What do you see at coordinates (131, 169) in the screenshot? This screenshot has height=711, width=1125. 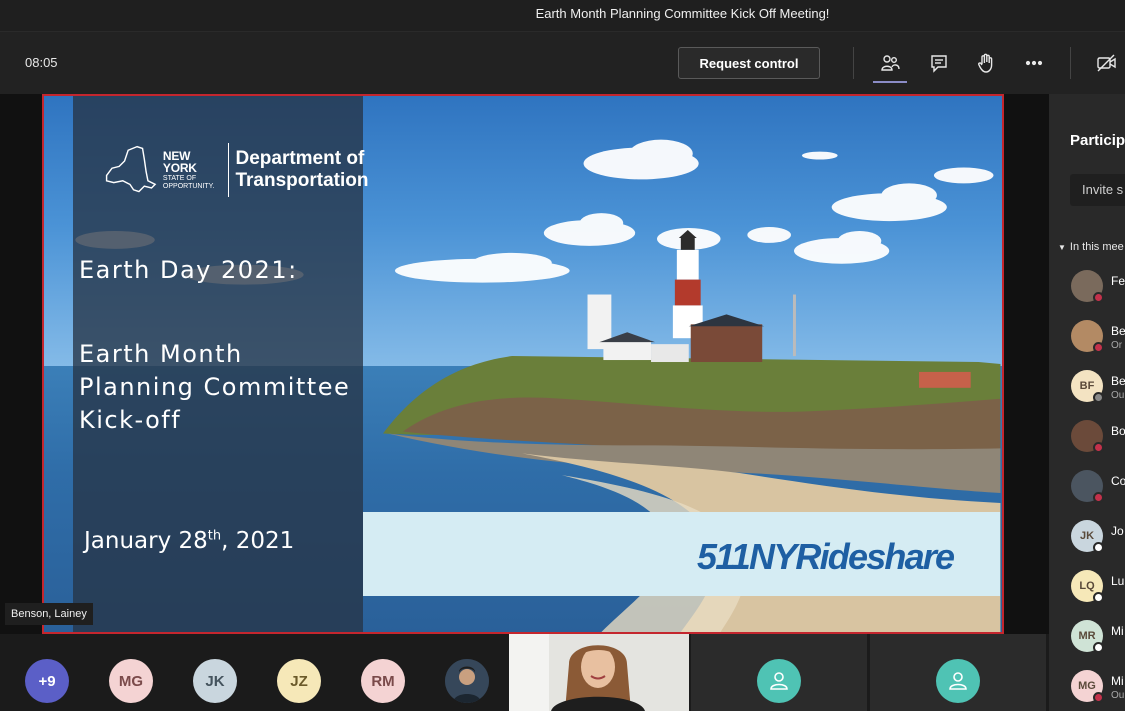 I see `new-york-state-map-icon` at bounding box center [131, 169].